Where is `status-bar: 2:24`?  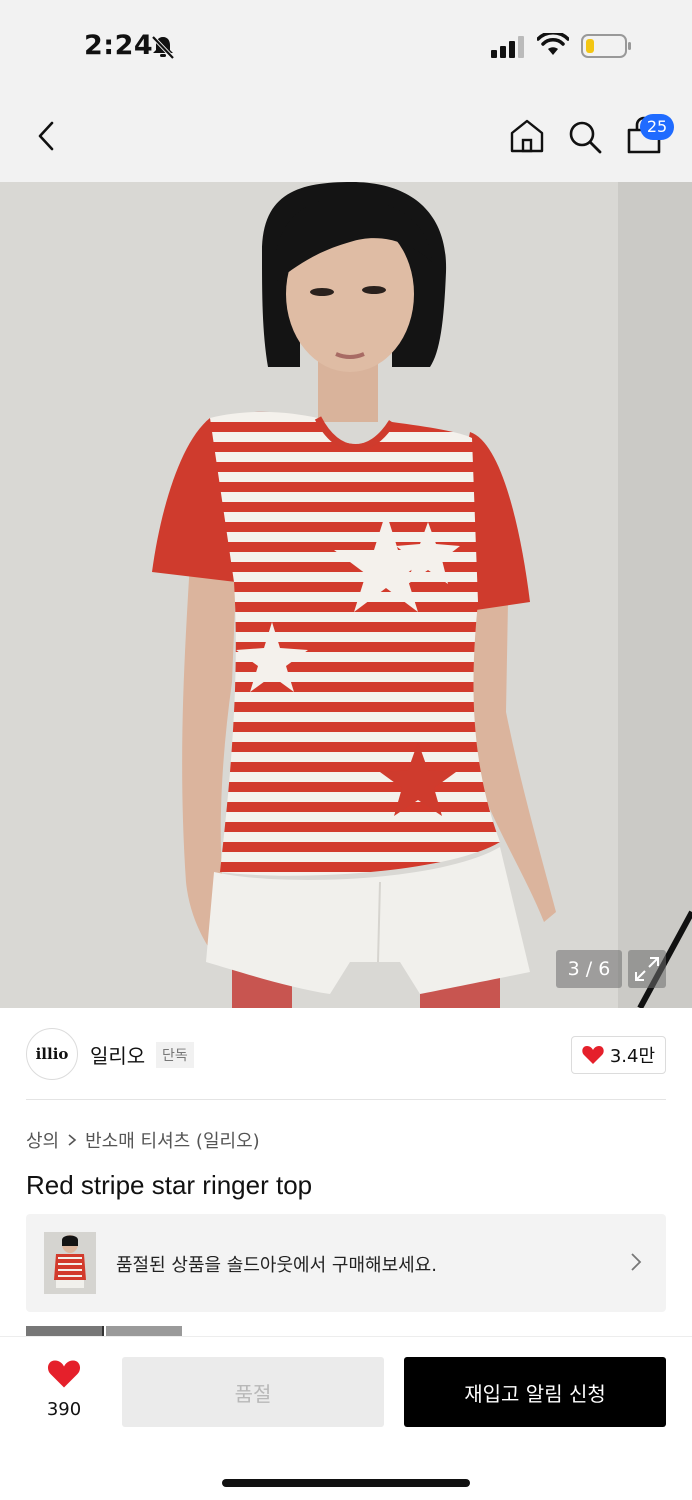
status-bar: 2:24 is located at coordinates (346, 46).